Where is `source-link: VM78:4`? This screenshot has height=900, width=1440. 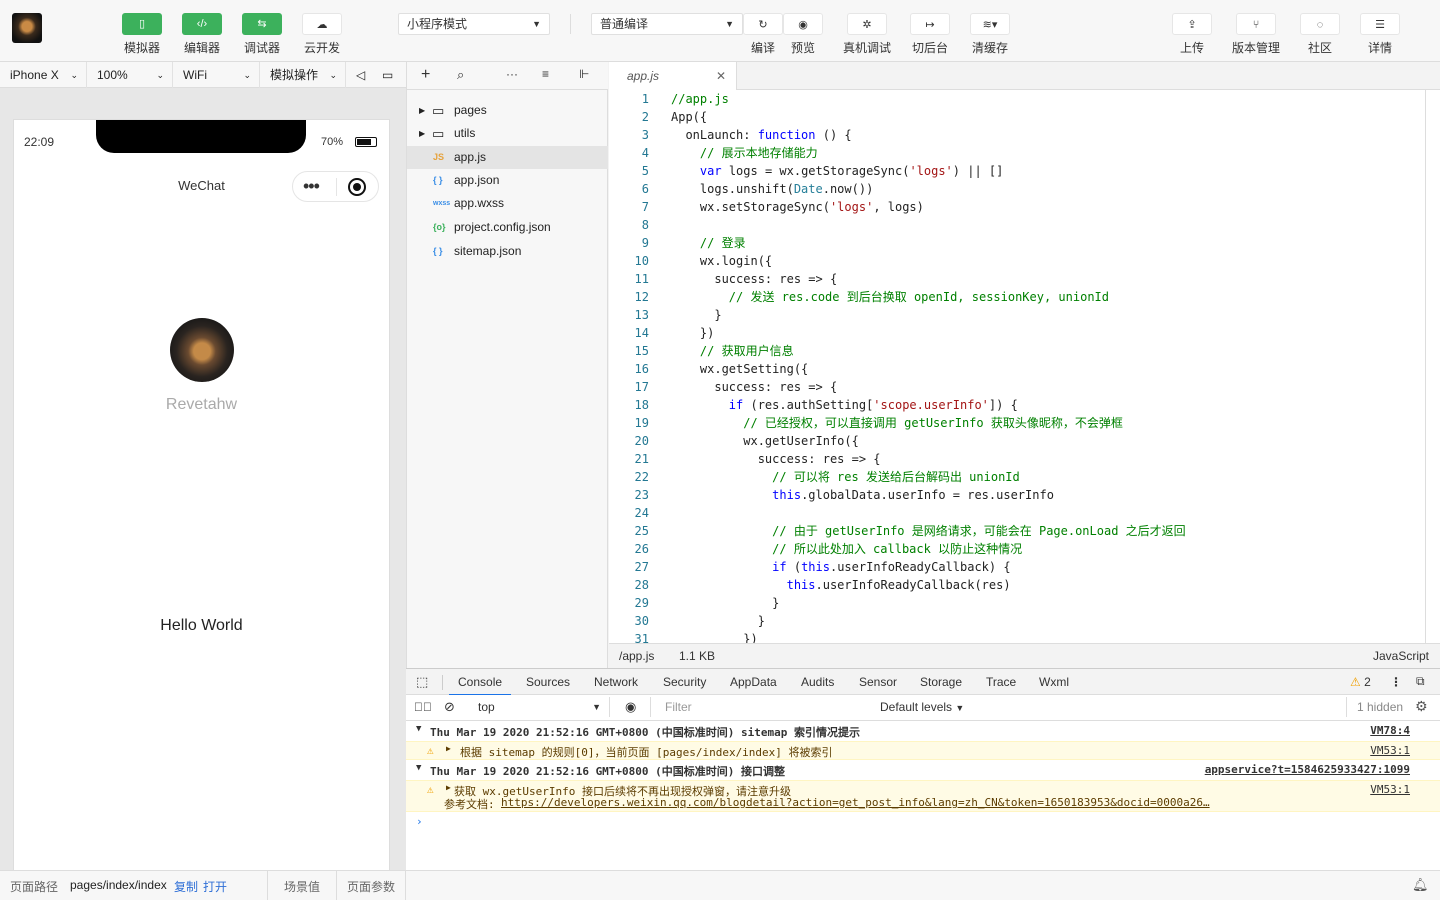
source-link: VM78:4 is located at coordinates (1390, 730).